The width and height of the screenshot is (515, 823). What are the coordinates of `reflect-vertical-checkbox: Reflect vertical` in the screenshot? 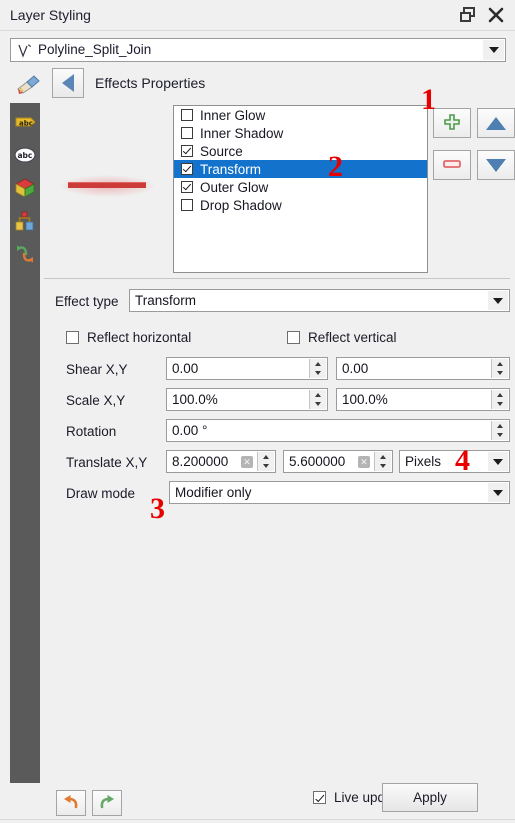 It's located at (342, 337).